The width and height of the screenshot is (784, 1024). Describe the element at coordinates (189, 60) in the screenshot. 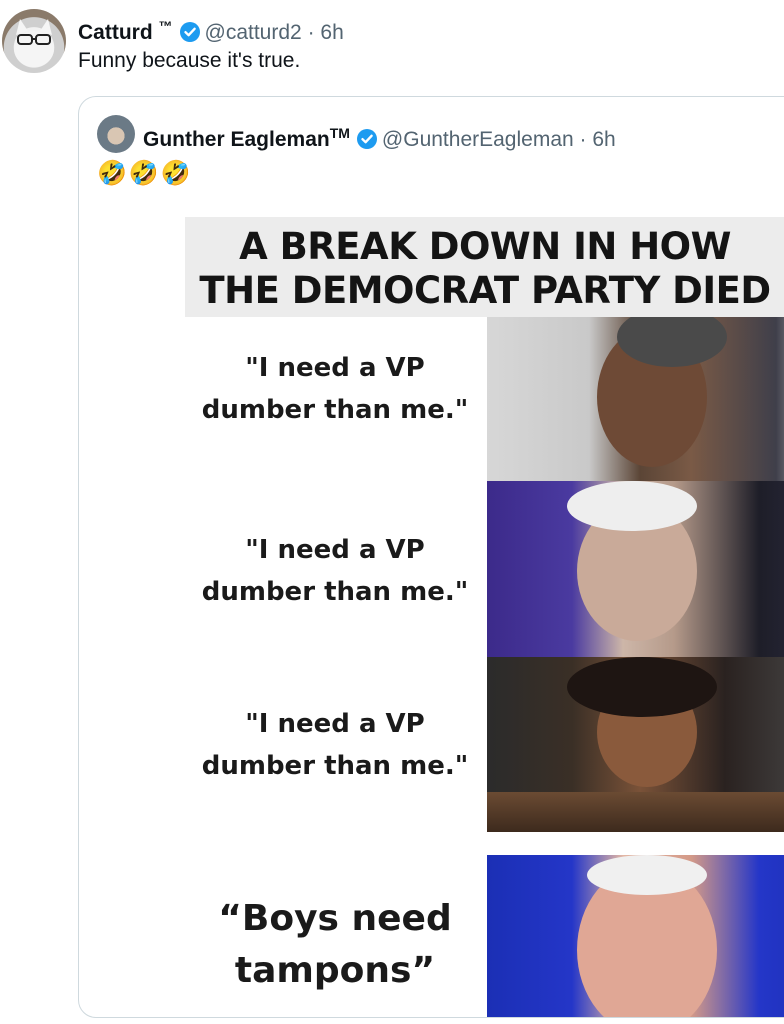

I see `tweet-text: Funny because it's true.` at that location.